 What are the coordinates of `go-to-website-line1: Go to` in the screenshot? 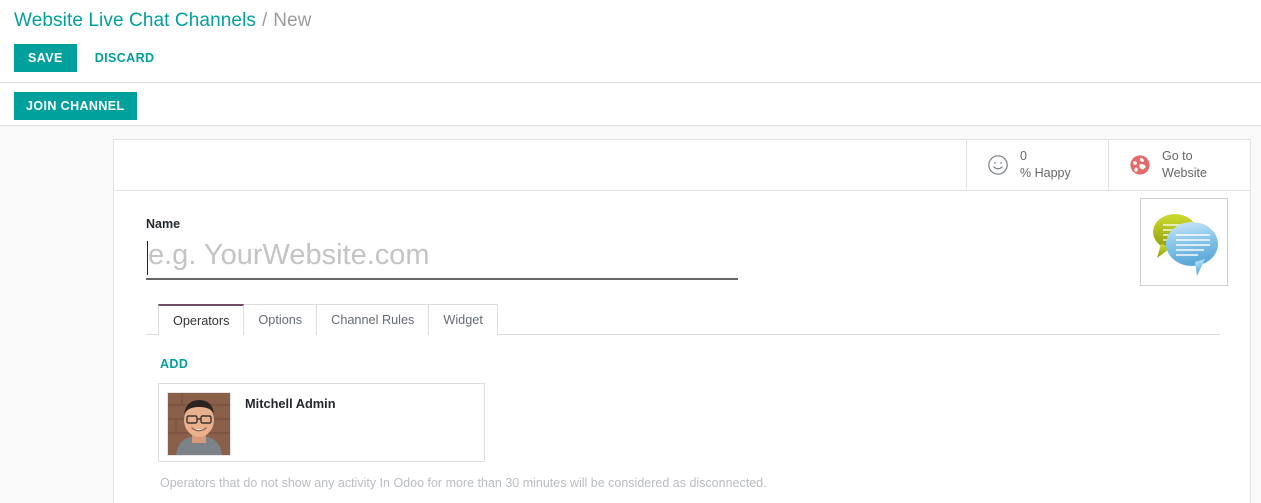 It's located at (1177, 156).